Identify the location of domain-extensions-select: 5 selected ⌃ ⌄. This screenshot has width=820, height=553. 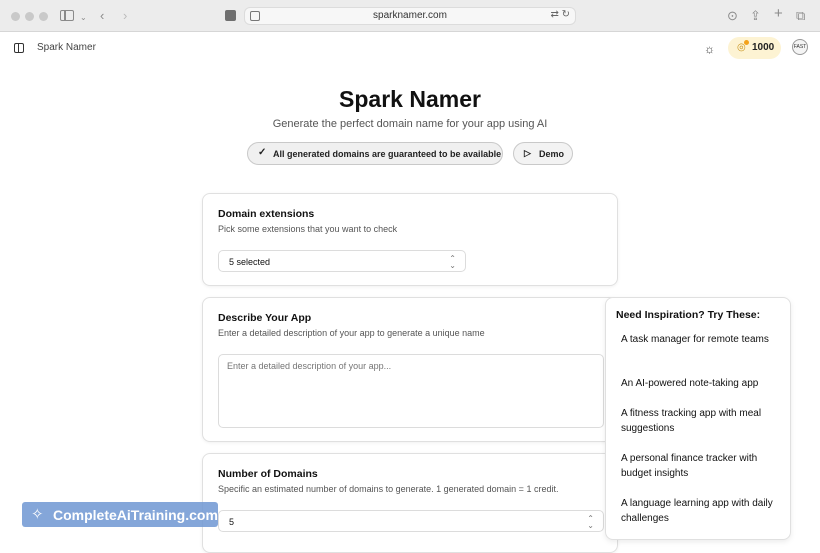
(342, 261).